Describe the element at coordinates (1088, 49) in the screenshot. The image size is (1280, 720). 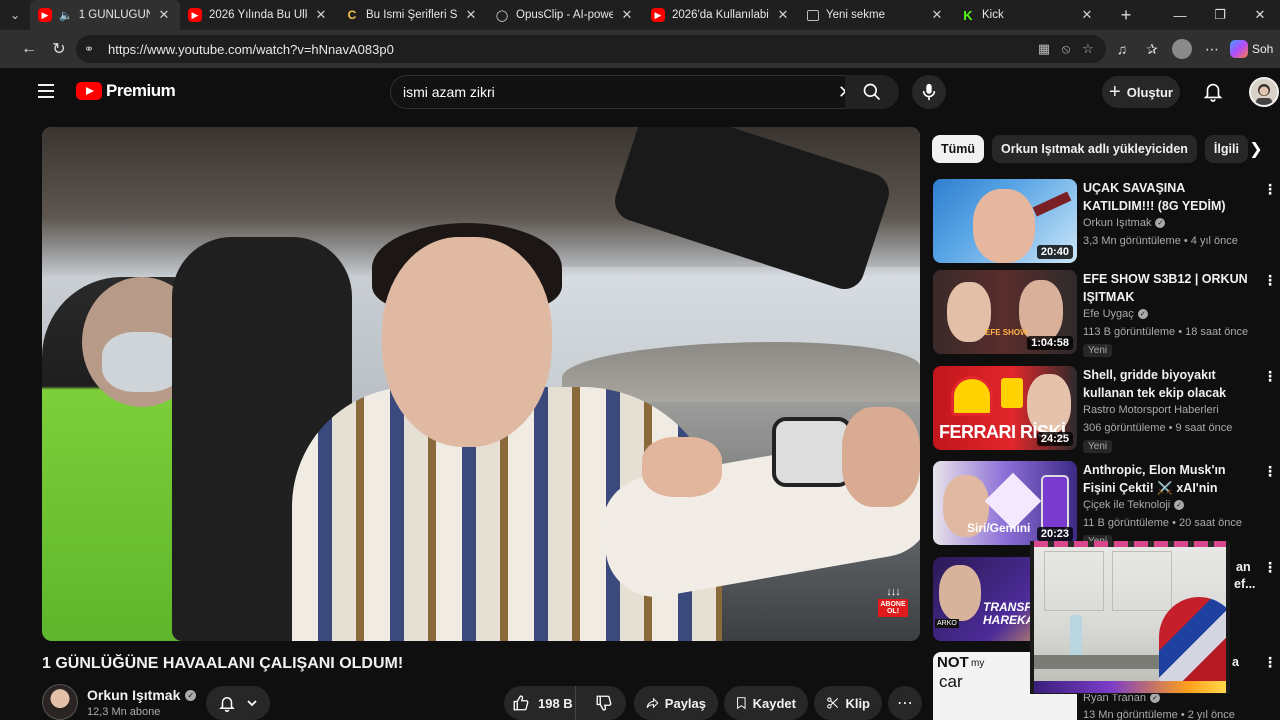
I see `favorite-star-icon: ☆` at that location.